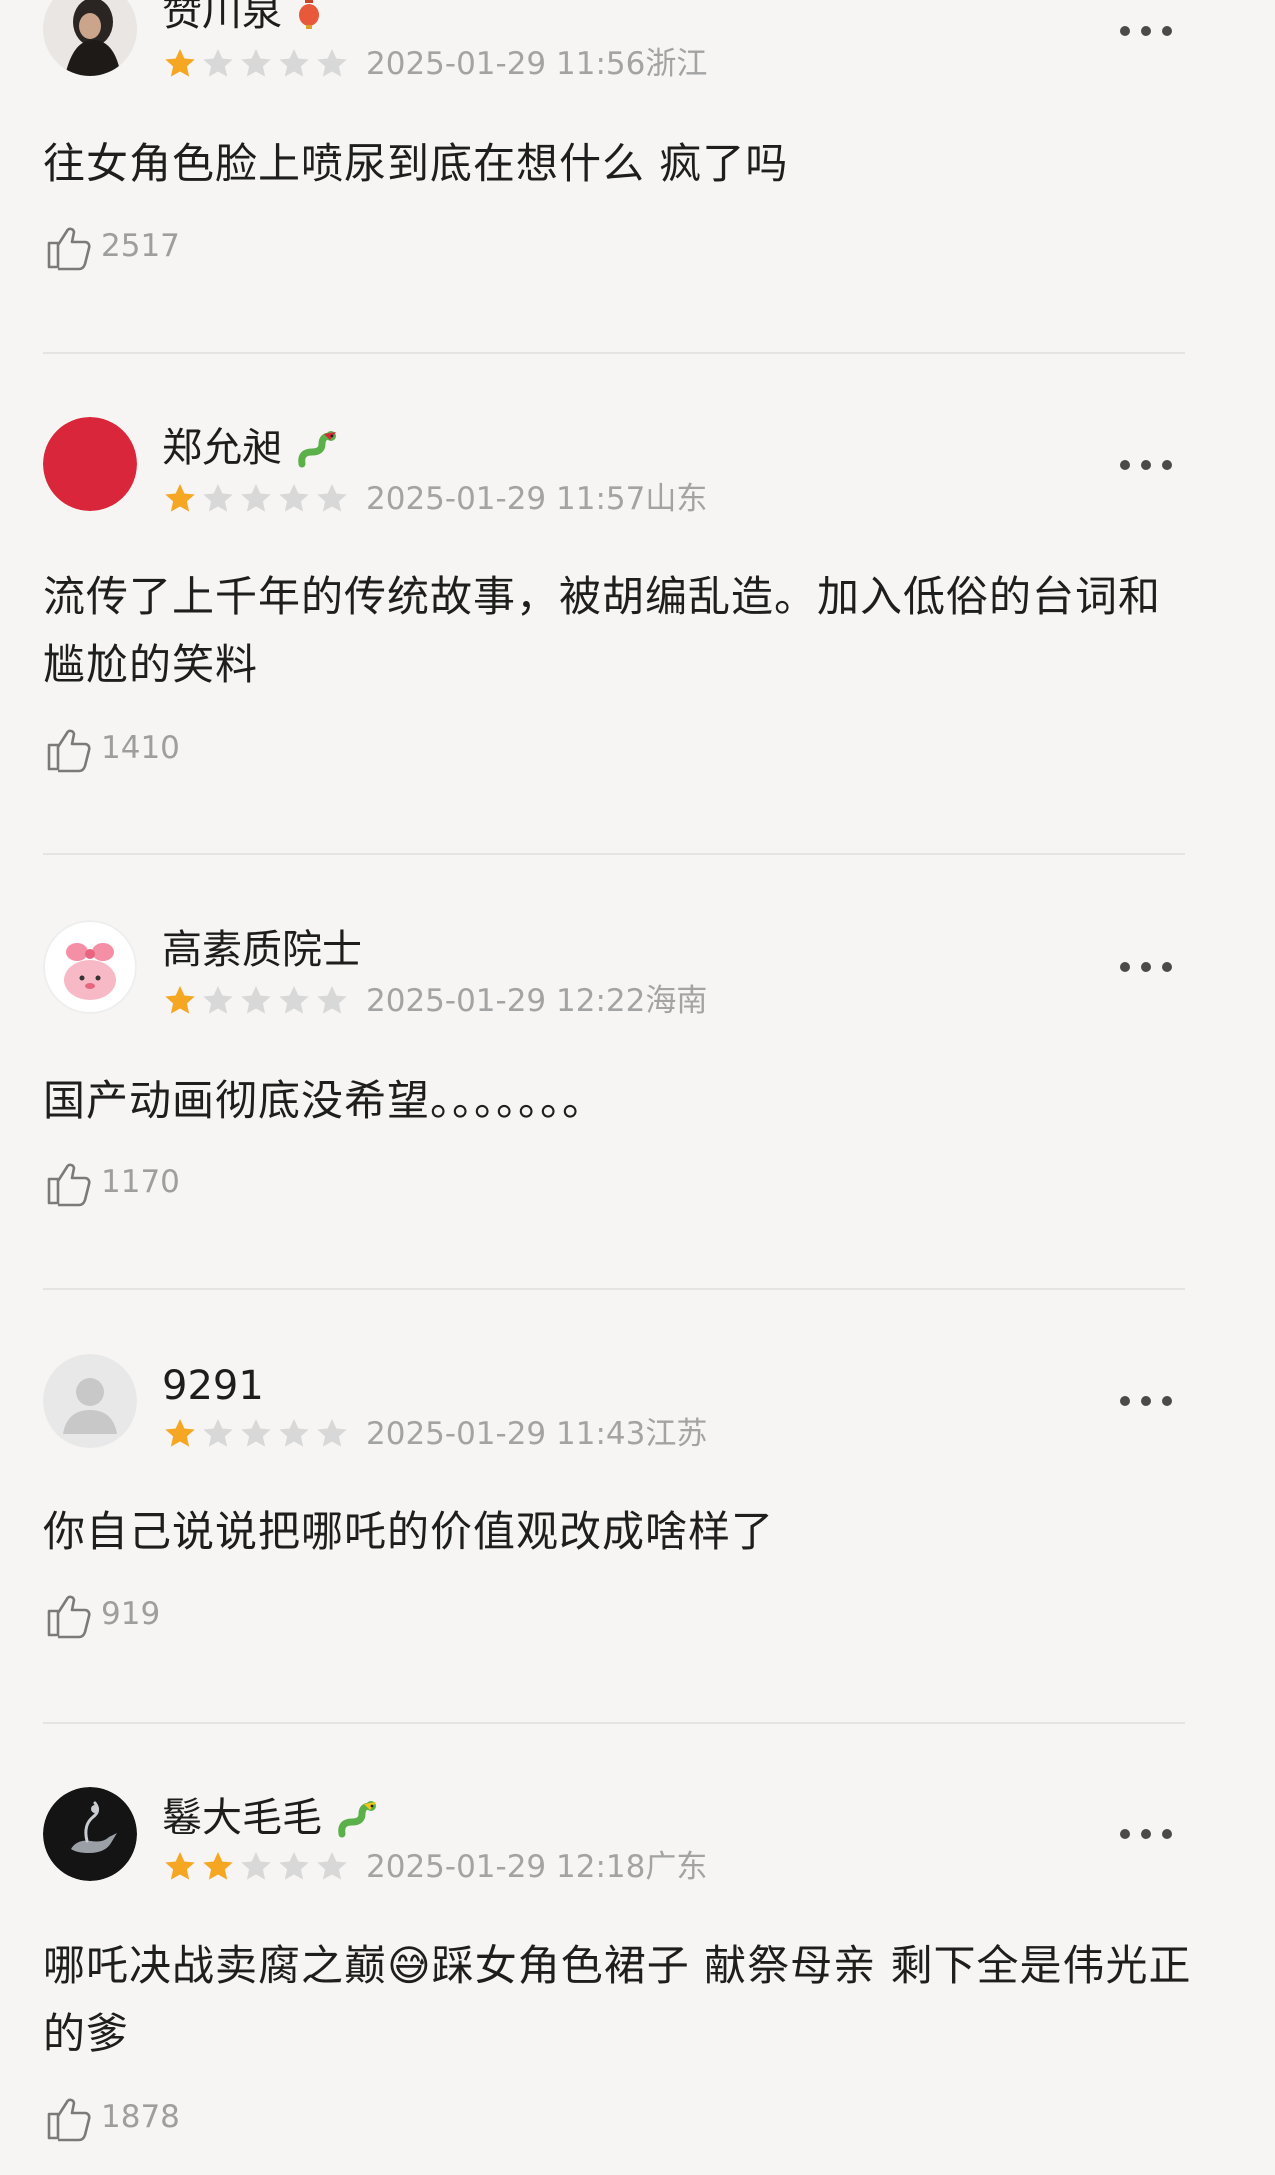 This screenshot has width=1275, height=2175. What do you see at coordinates (213, 1386) in the screenshot?
I see `username: 9291` at bounding box center [213, 1386].